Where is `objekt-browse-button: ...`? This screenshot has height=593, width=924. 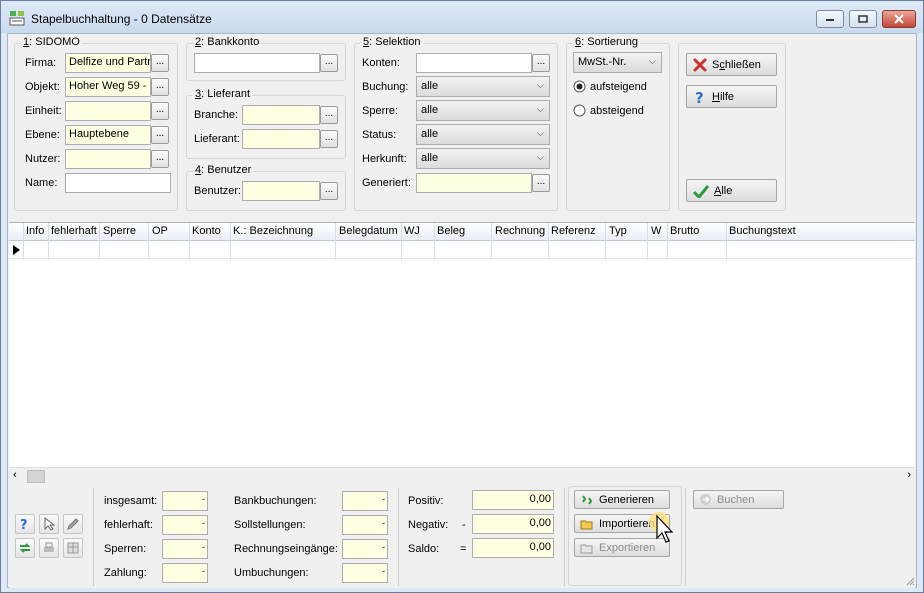 objekt-browse-button: ... is located at coordinates (160, 87).